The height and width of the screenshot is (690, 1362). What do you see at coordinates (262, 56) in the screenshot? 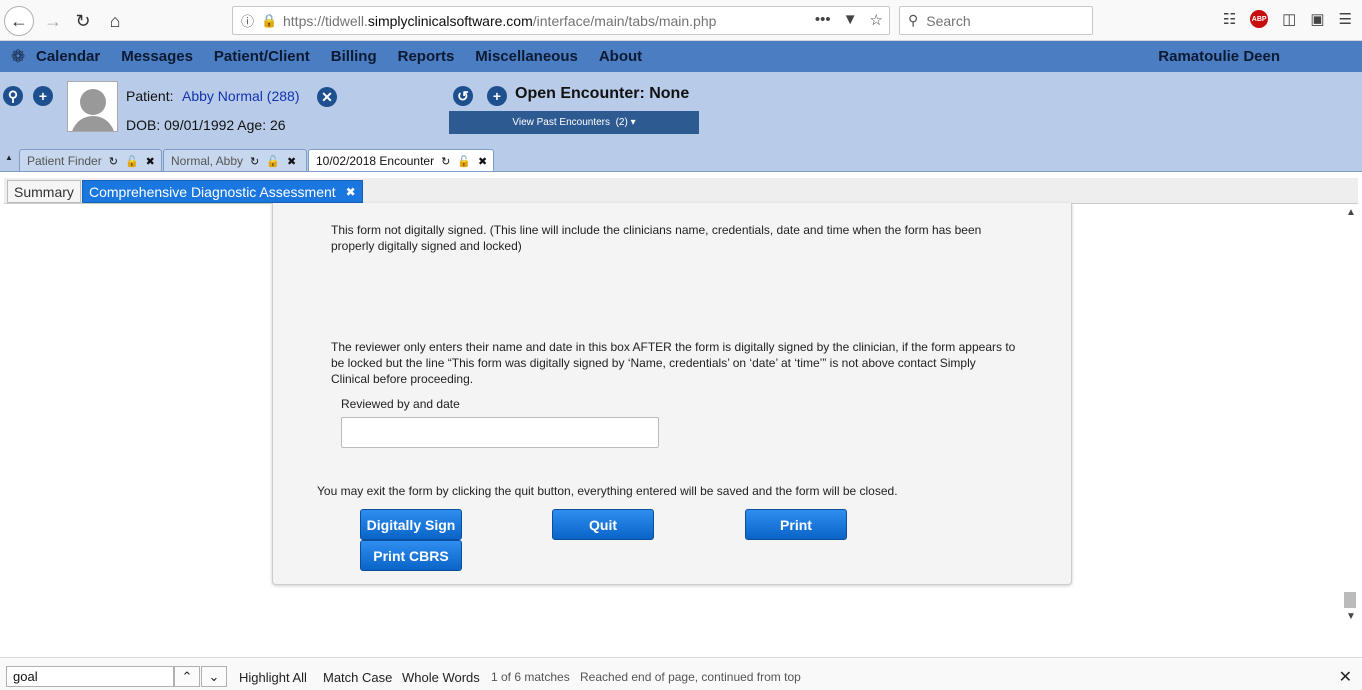
I see `menu-patient-client: Patient/Client` at bounding box center [262, 56].